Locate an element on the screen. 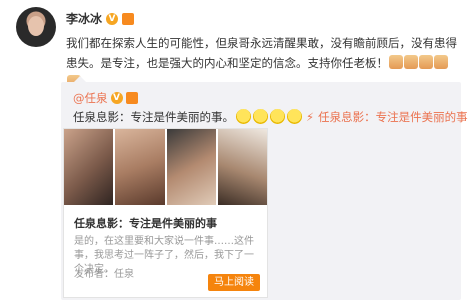  repost-text: 任泉息影：专注是件美丽的事。 ⚡ 任泉息影：专注是件美丽的事 is located at coordinates (270, 116).